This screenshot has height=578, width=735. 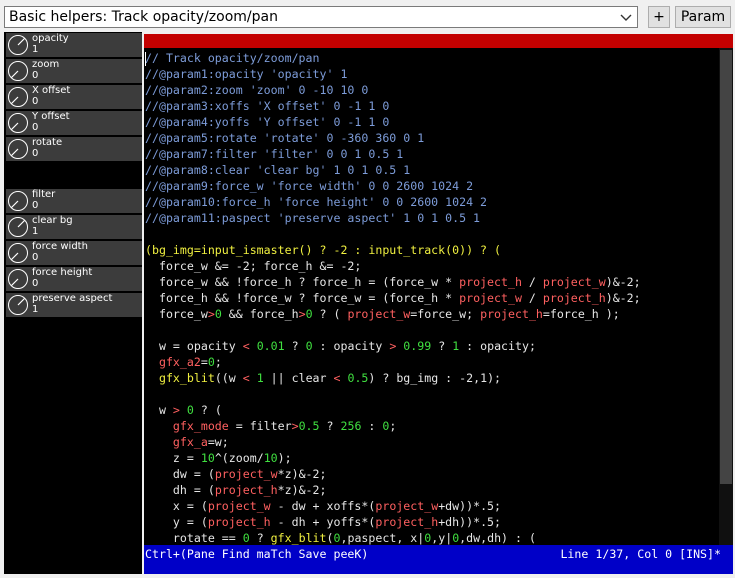 What do you see at coordinates (438, 41) in the screenshot?
I see `editor-error-bar` at bounding box center [438, 41].